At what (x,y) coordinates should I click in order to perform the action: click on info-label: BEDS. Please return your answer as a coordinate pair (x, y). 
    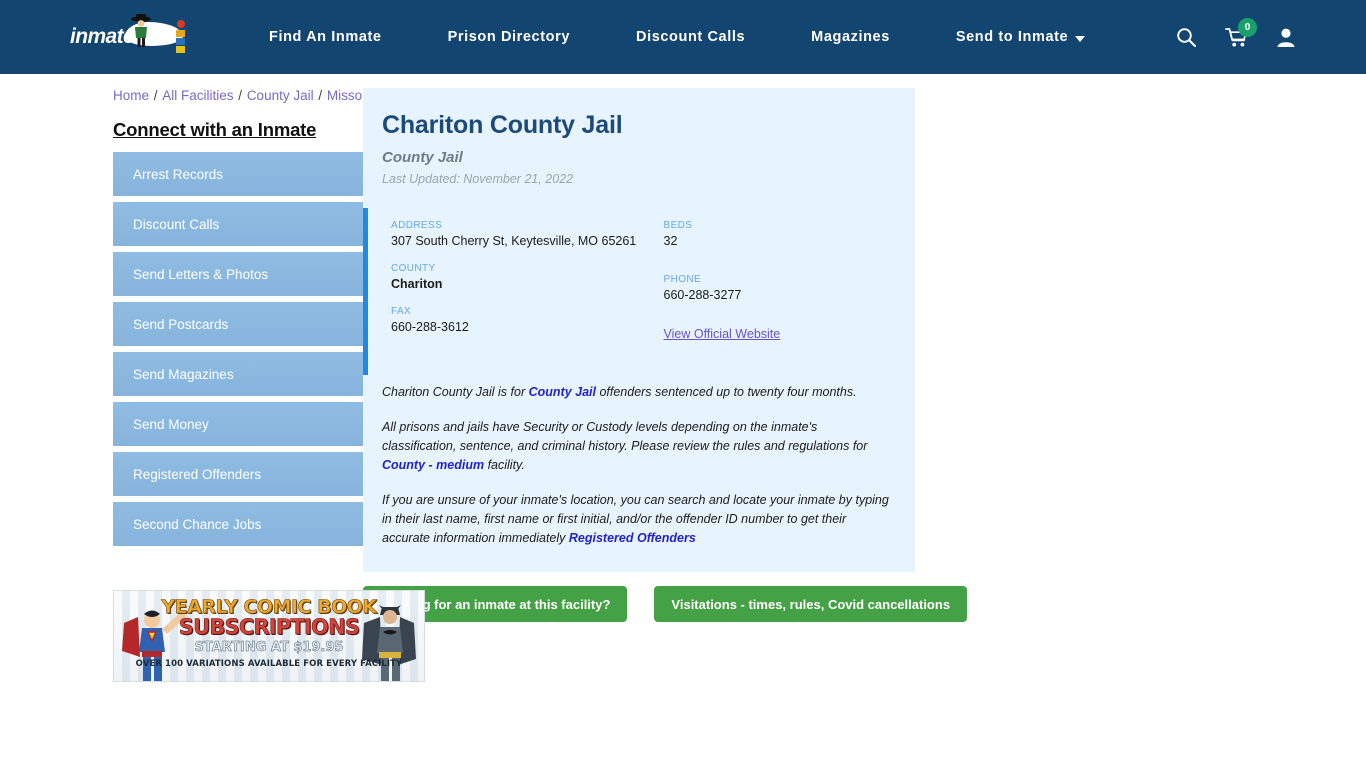
    Looking at the image, I should click on (678, 225).